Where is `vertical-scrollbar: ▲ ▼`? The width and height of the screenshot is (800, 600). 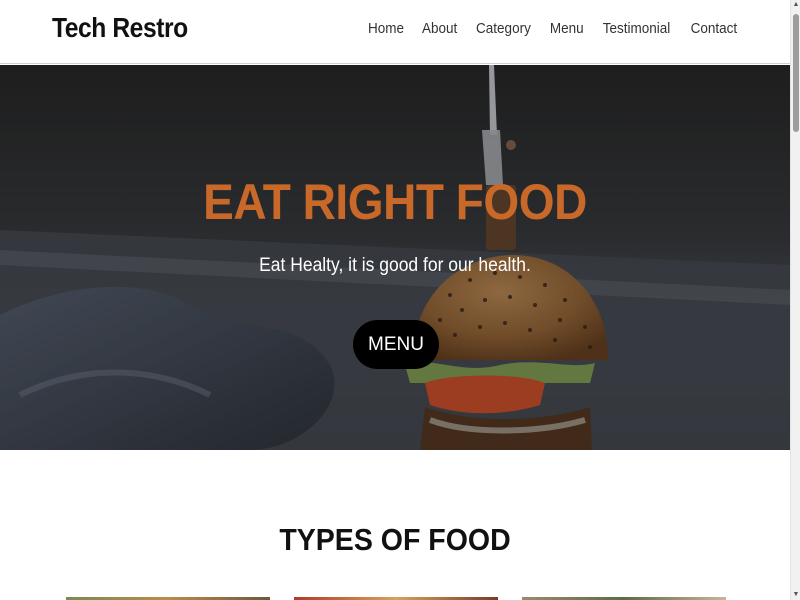
vertical-scrollbar: ▲ ▼ is located at coordinates (795, 300).